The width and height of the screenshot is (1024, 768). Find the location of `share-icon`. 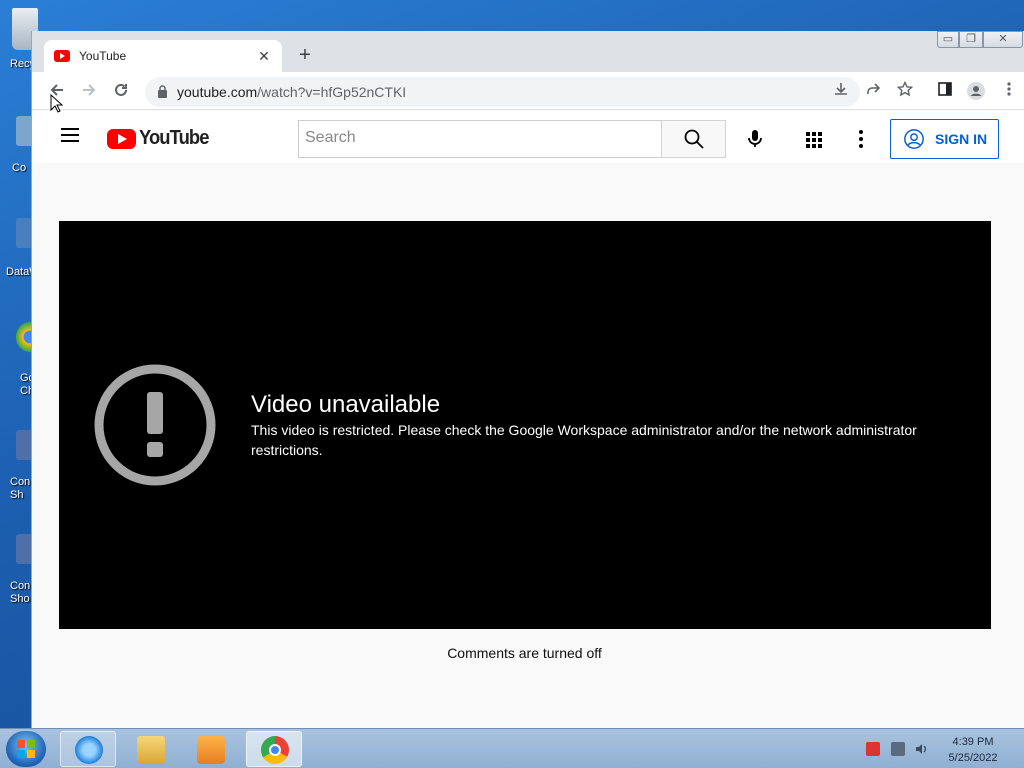

share-icon is located at coordinates (874, 88).